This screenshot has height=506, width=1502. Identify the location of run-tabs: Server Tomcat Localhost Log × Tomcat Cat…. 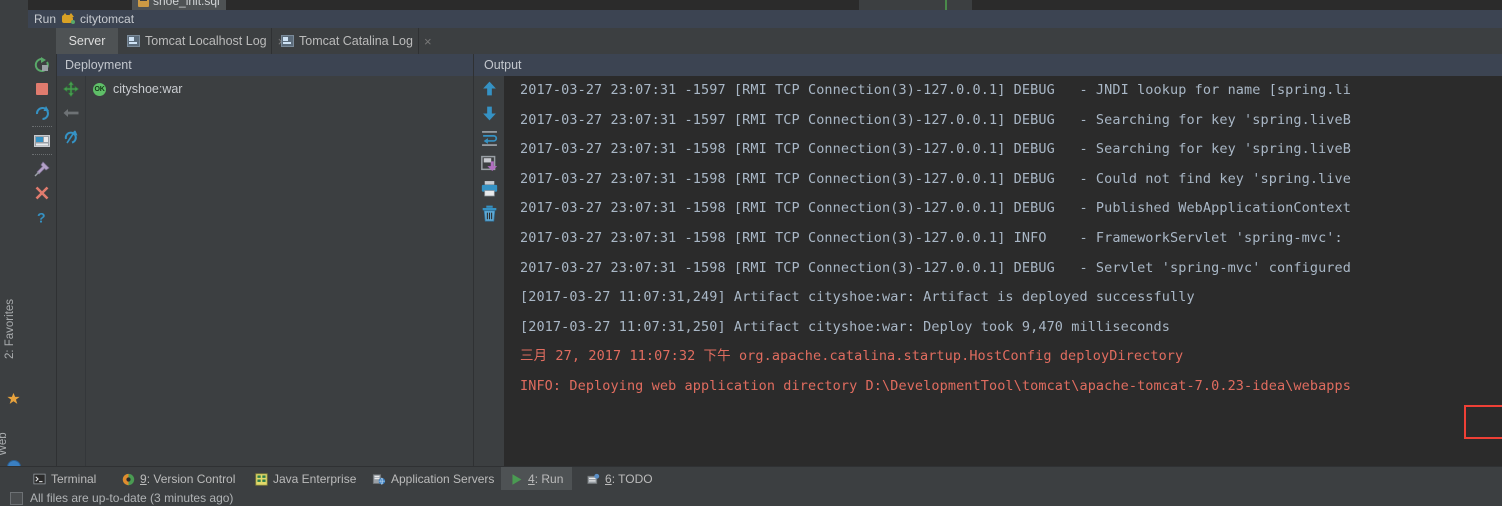
(765, 41).